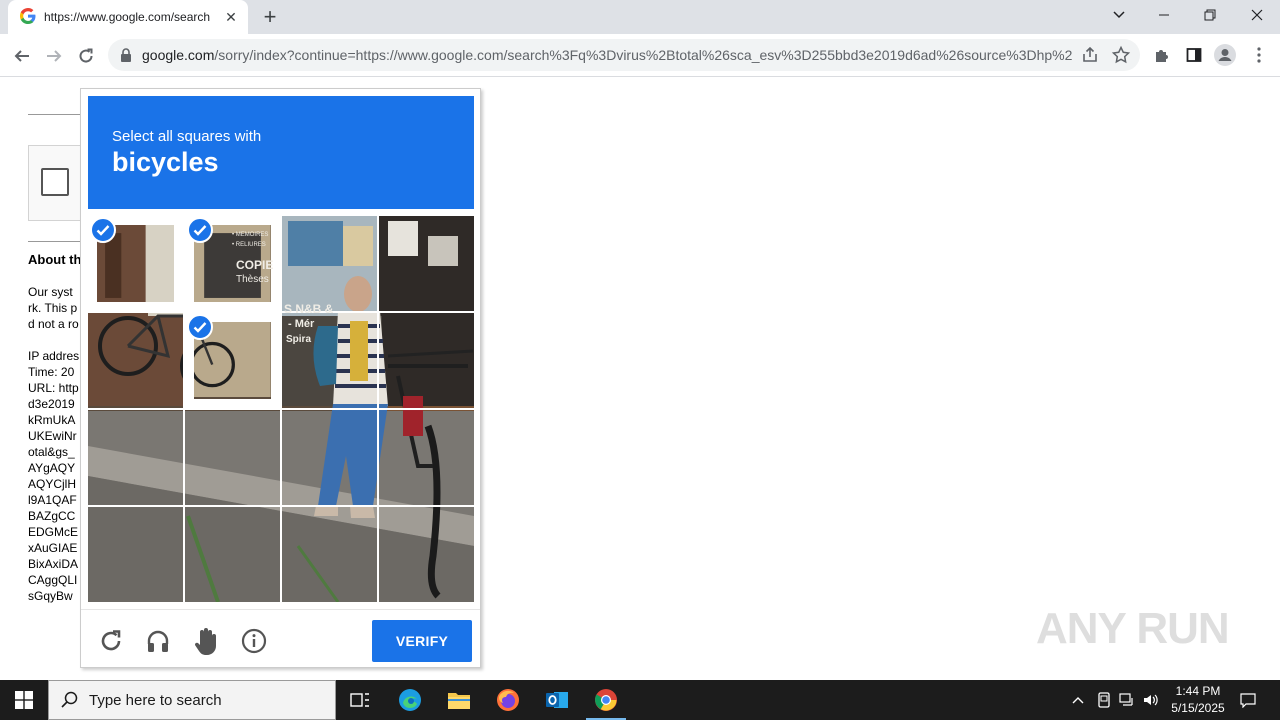 The height and width of the screenshot is (720, 1280). What do you see at coordinates (192, 700) in the screenshot?
I see `taskbar-search-box: Type here to search` at bounding box center [192, 700].